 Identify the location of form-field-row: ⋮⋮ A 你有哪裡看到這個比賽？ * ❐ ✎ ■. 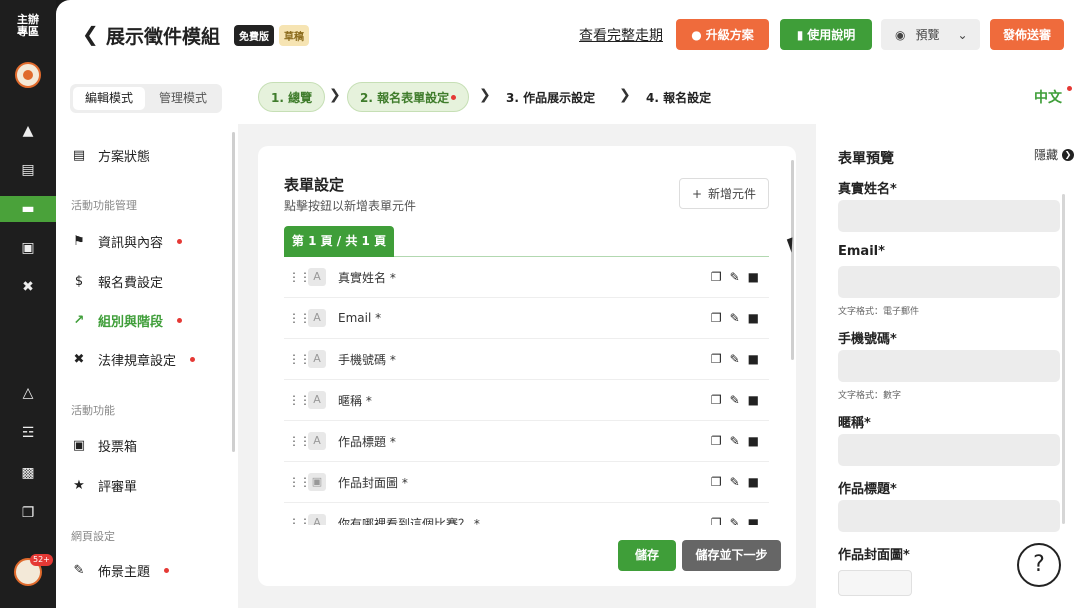
(526, 514).